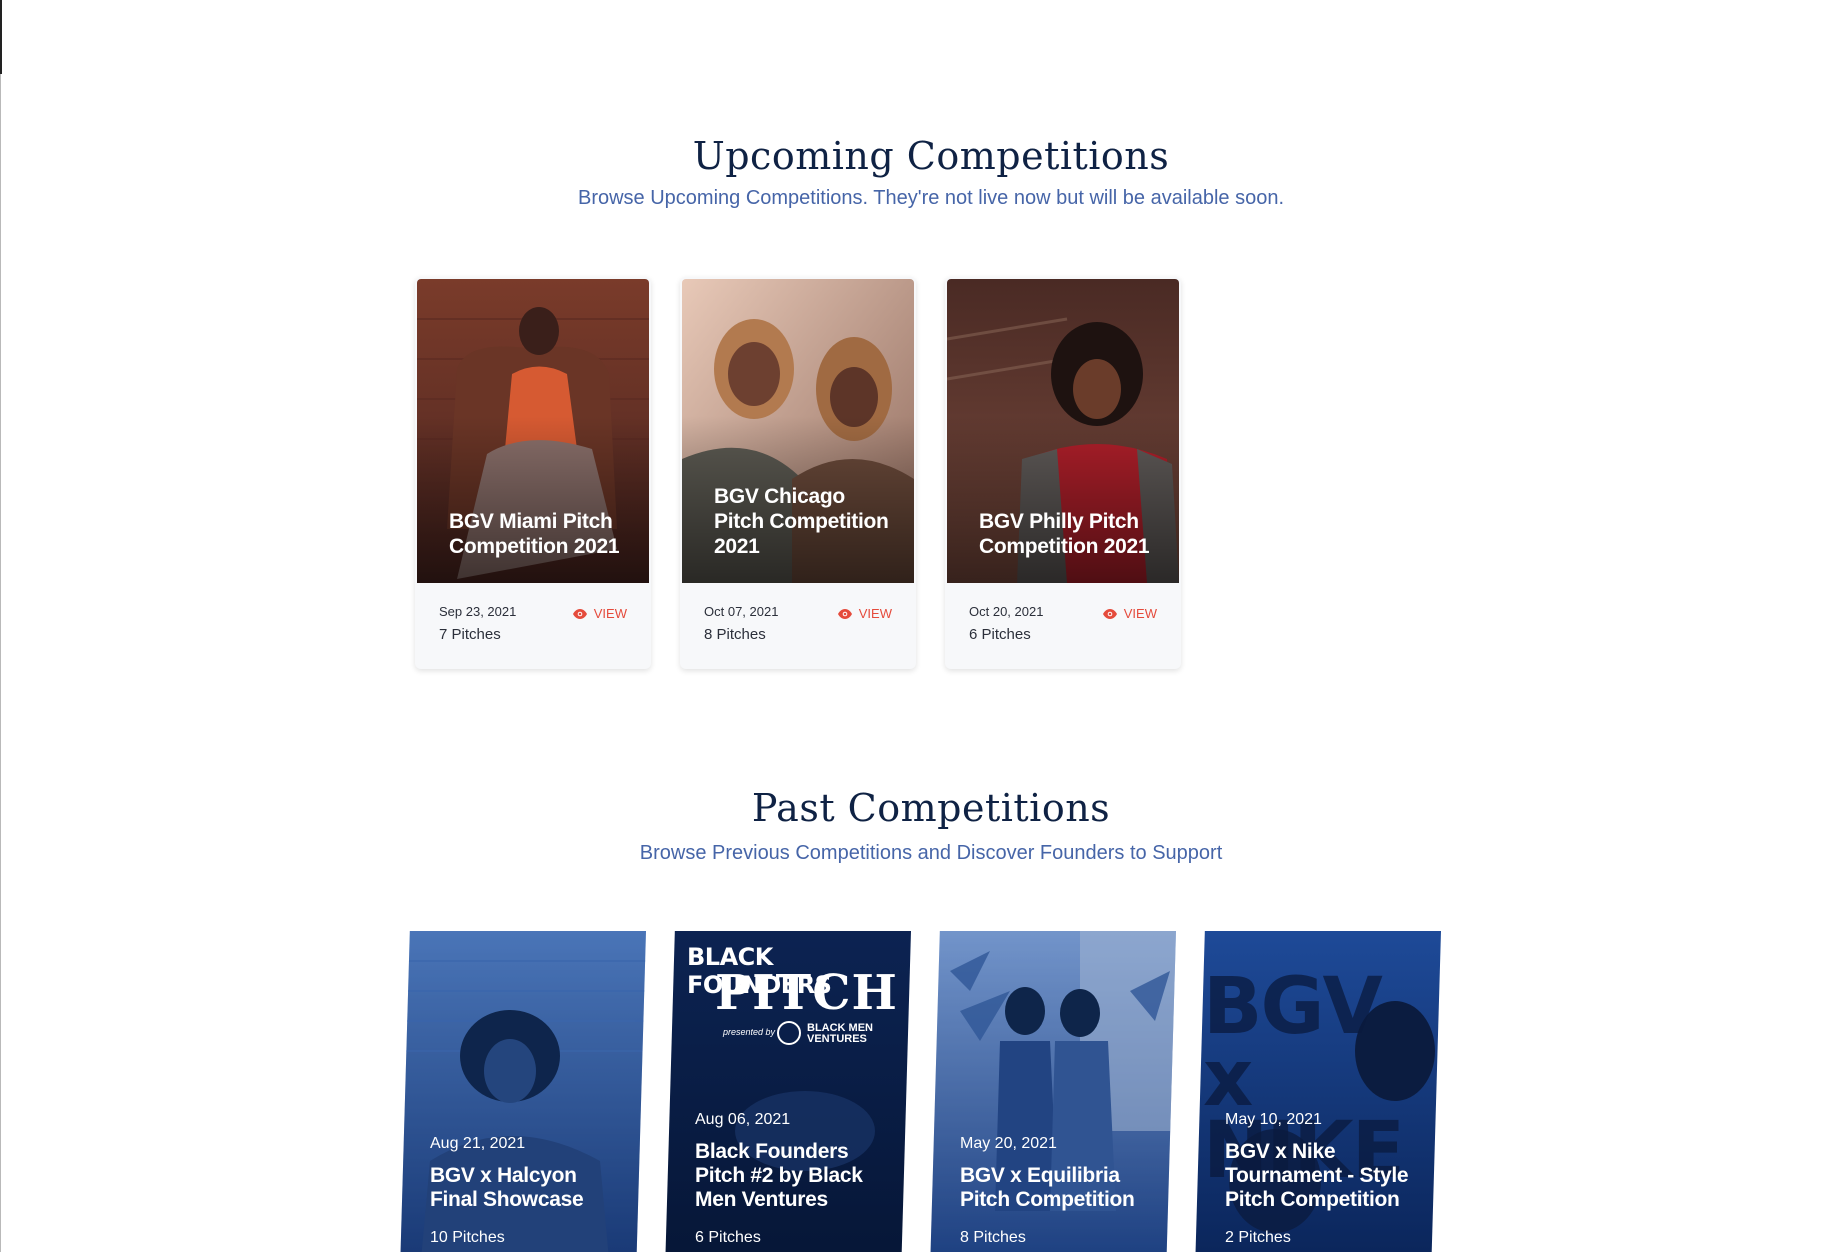 The height and width of the screenshot is (1252, 1833). I want to click on past-card-date: Aug 06, 2021, so click(743, 1119).